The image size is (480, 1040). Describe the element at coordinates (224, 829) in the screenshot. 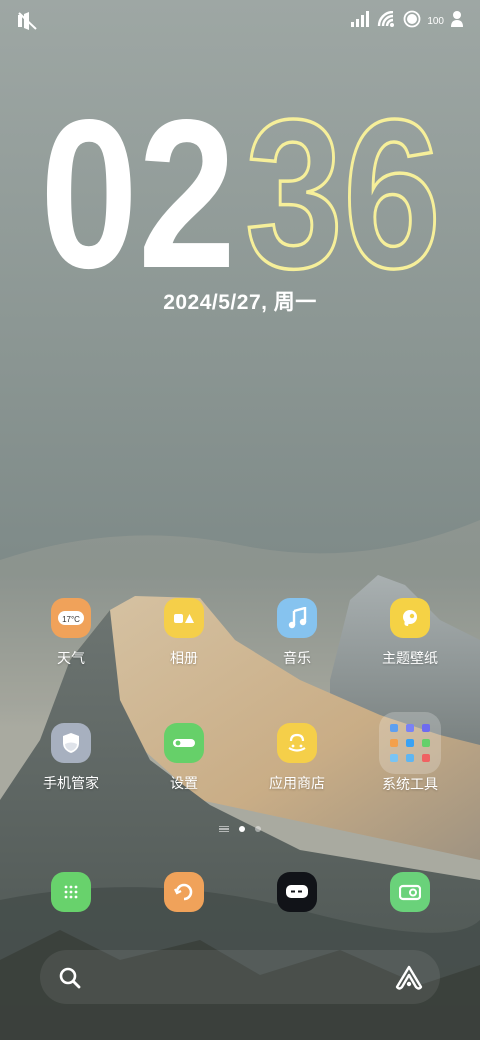

I see `menu-lines-icon` at that location.